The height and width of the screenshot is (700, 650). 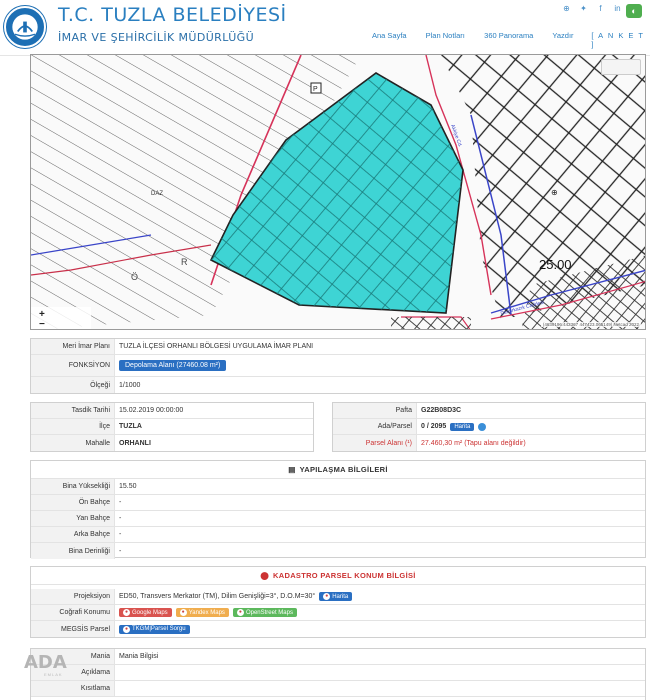 I want to click on menu-toggle-button: ◐, so click(x=634, y=11).